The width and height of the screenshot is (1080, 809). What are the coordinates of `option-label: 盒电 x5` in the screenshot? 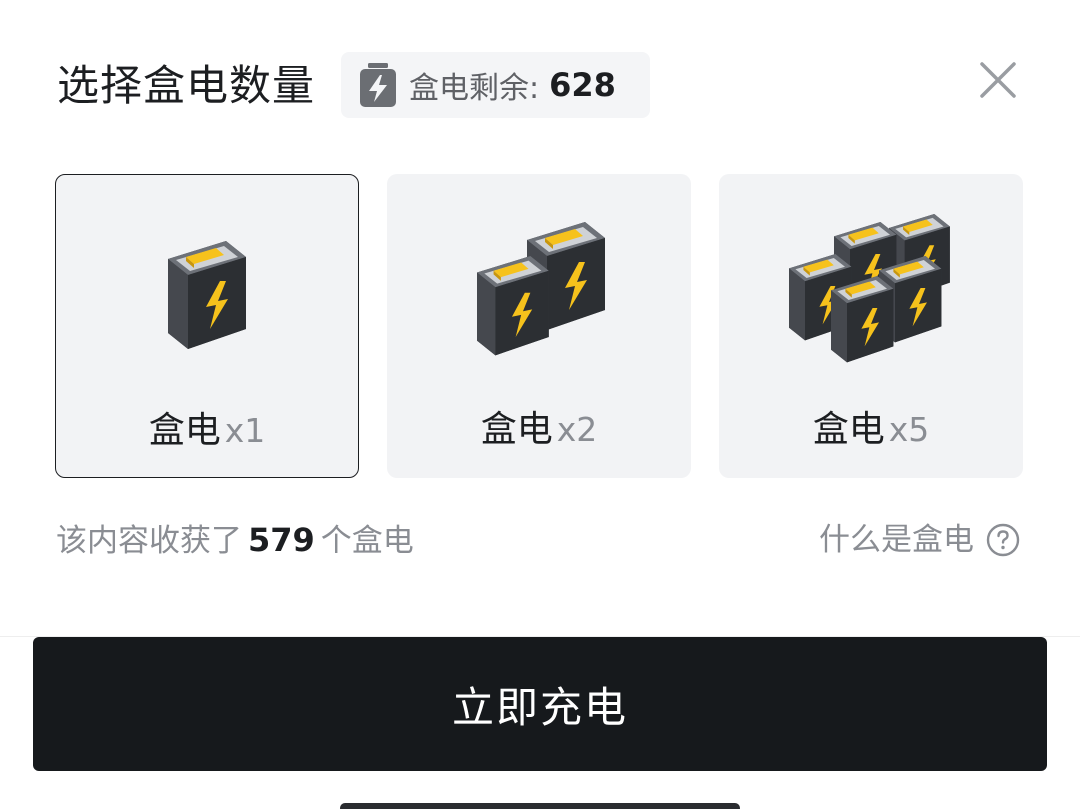 It's located at (871, 430).